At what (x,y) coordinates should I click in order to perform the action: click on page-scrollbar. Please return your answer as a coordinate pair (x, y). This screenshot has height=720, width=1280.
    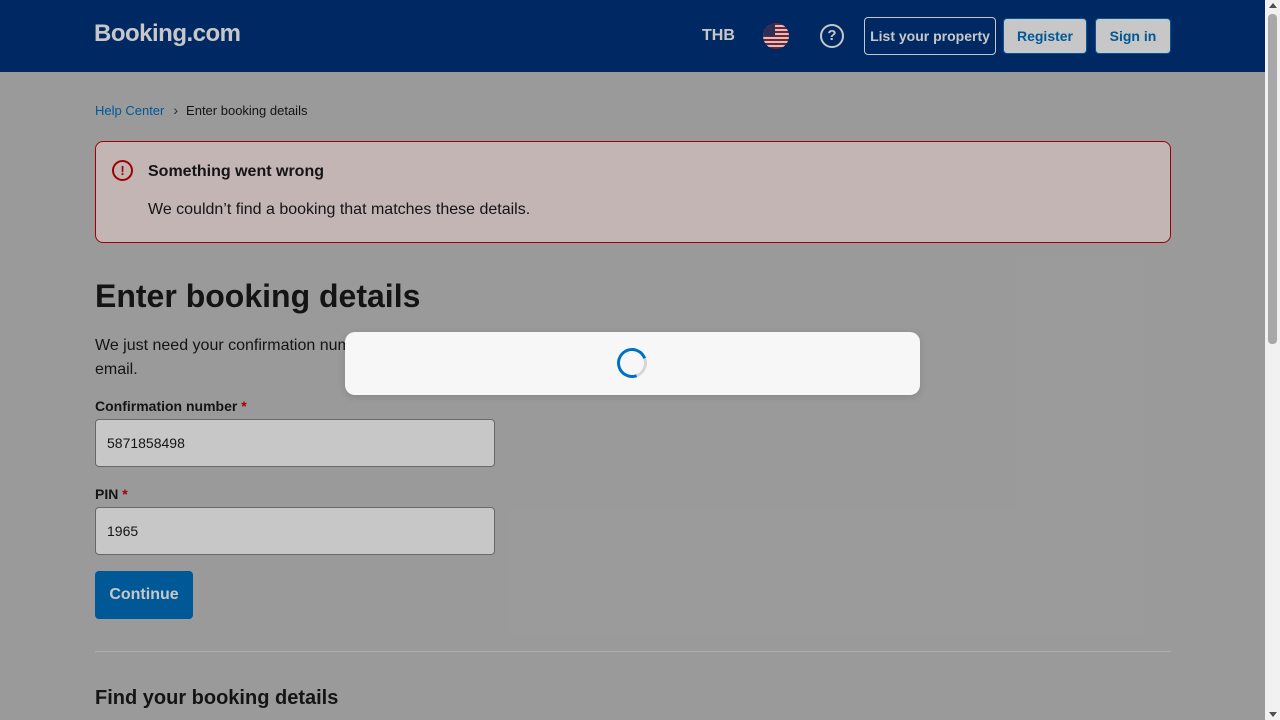
    Looking at the image, I should click on (1272, 360).